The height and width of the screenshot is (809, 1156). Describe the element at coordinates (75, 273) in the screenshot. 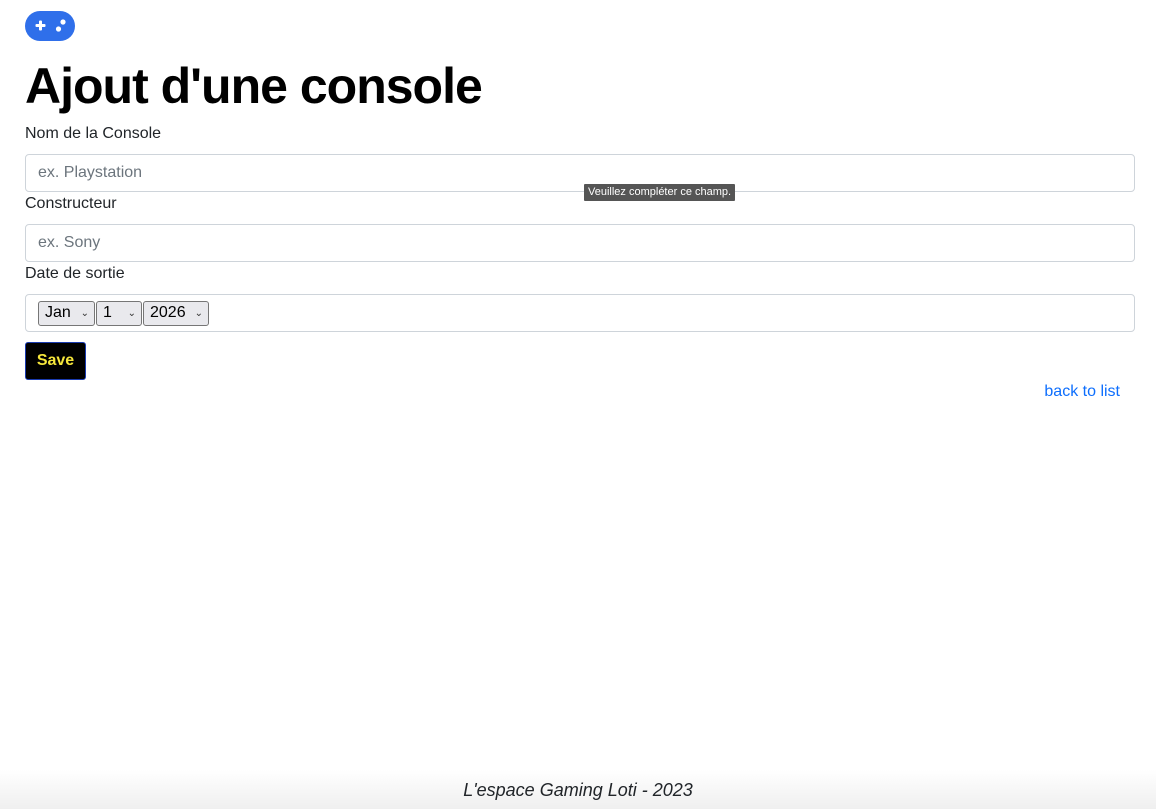

I see `release-date-label: Date de sortie` at that location.